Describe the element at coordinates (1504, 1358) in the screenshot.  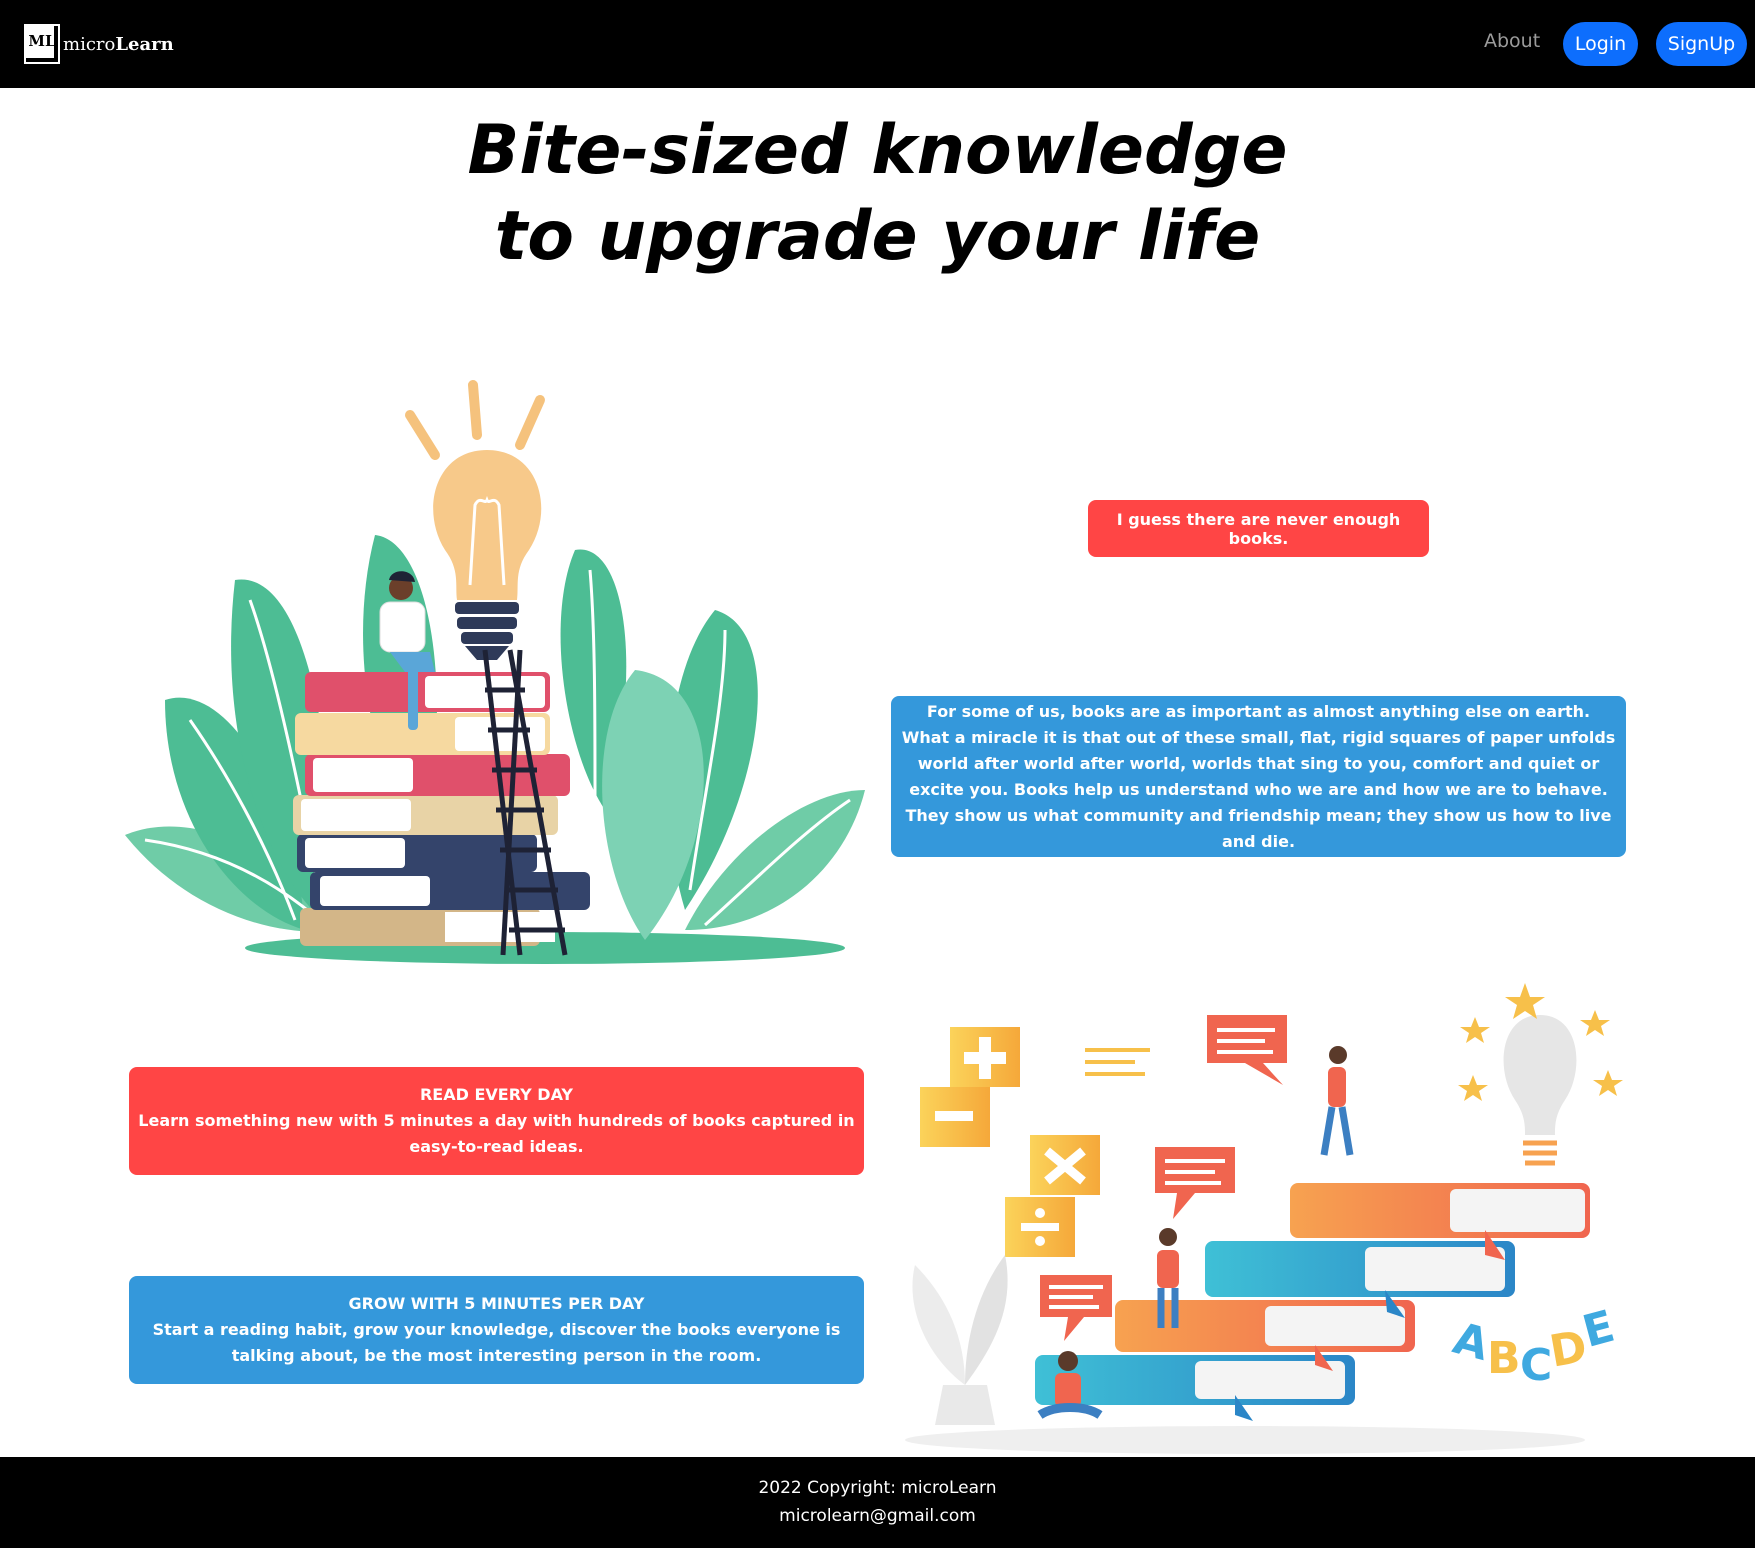
I see `letter-b: B` at that location.